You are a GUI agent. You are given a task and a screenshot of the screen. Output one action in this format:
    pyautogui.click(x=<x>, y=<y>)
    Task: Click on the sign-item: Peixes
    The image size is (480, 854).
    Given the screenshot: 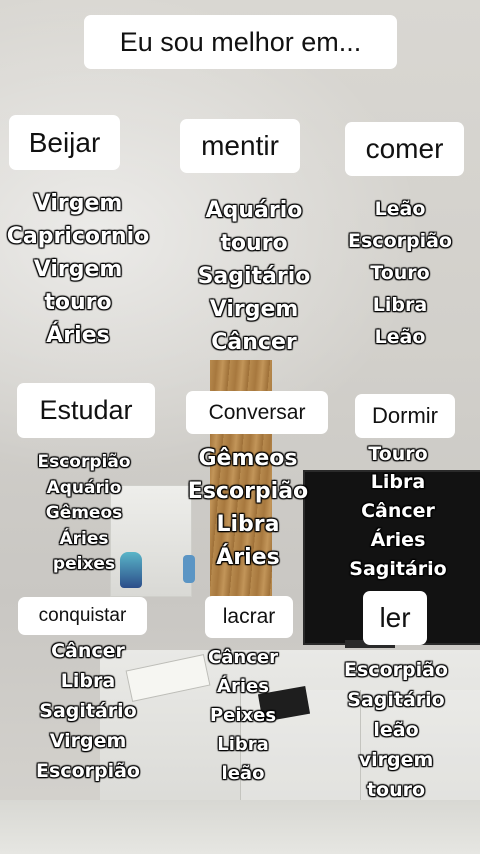 What is the action you would take?
    pyautogui.click(x=243, y=715)
    